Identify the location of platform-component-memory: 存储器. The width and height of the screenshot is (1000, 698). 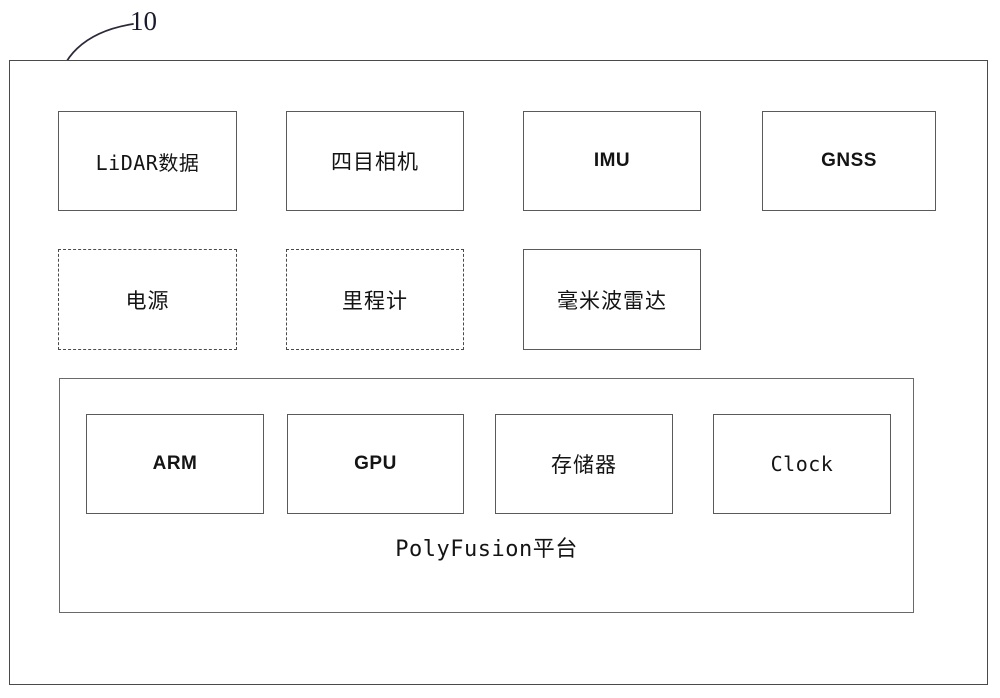
(584, 464).